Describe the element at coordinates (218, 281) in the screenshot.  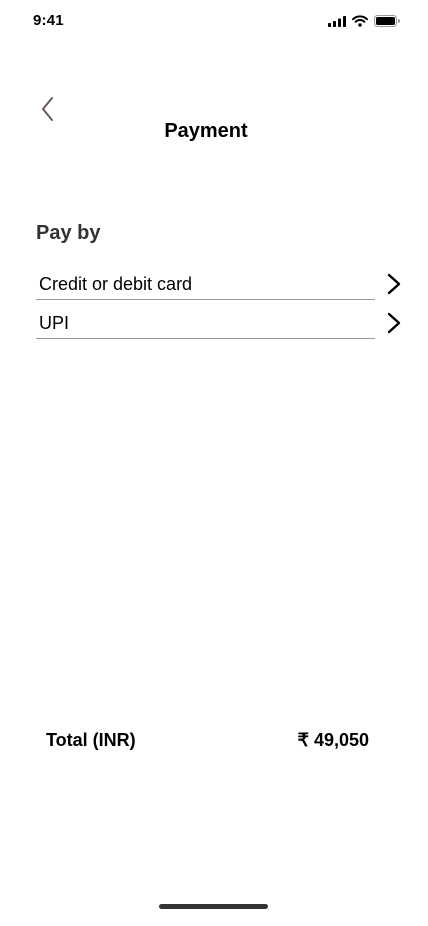
I see `credit-debit-card-option: Credit or debit card` at that location.